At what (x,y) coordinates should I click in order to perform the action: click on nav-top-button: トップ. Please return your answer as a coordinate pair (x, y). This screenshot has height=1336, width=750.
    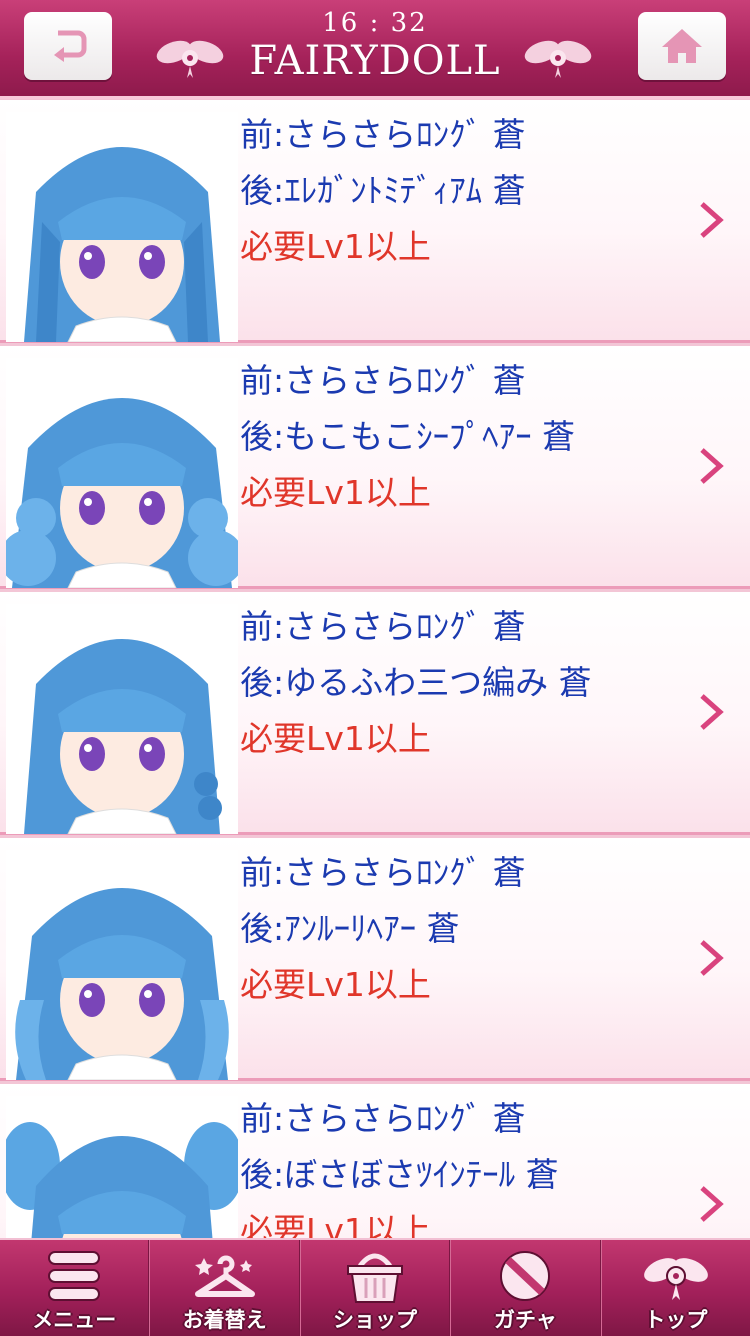
    Looking at the image, I should click on (675, 1288).